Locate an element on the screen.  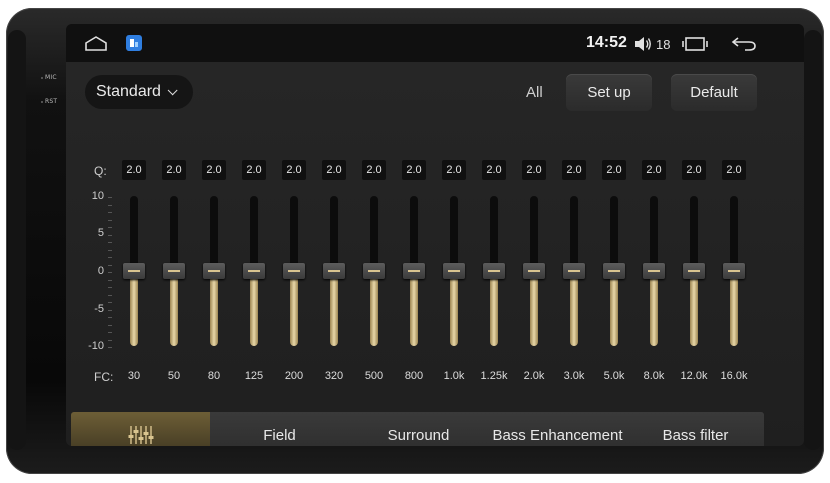
scale-label: 0 is located at coordinates (100, 271).